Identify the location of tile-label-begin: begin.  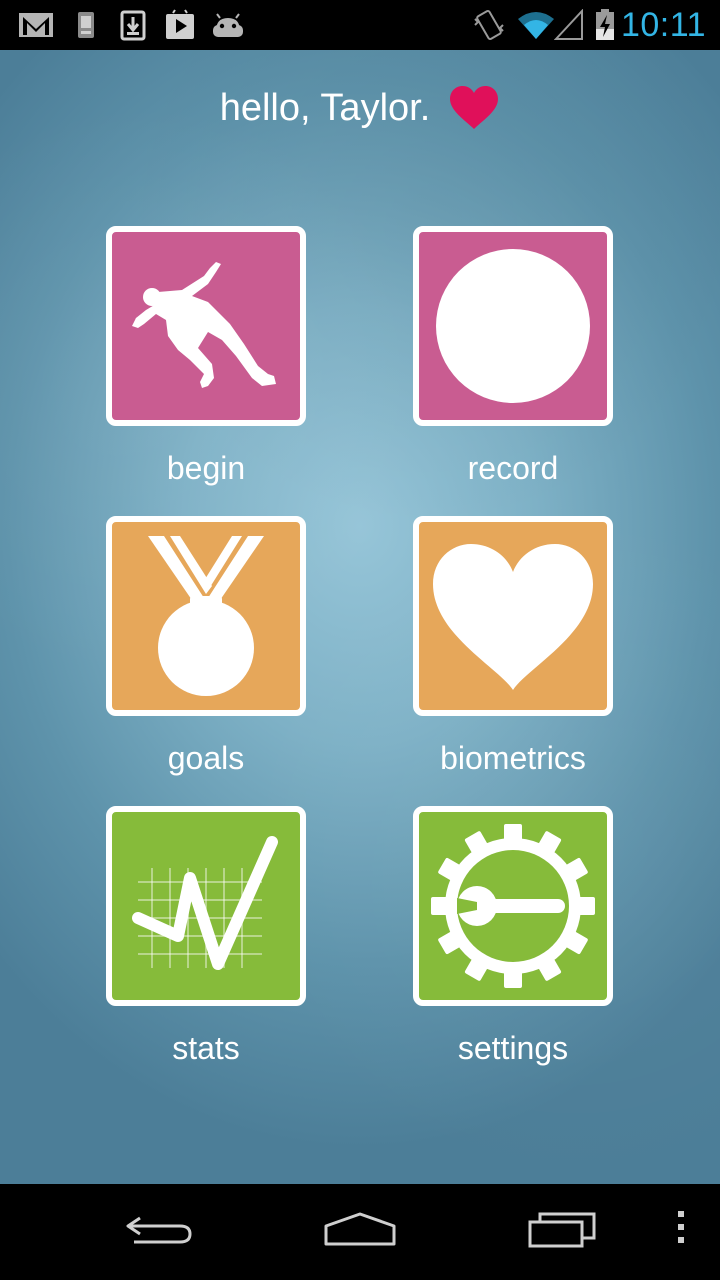
(206, 468).